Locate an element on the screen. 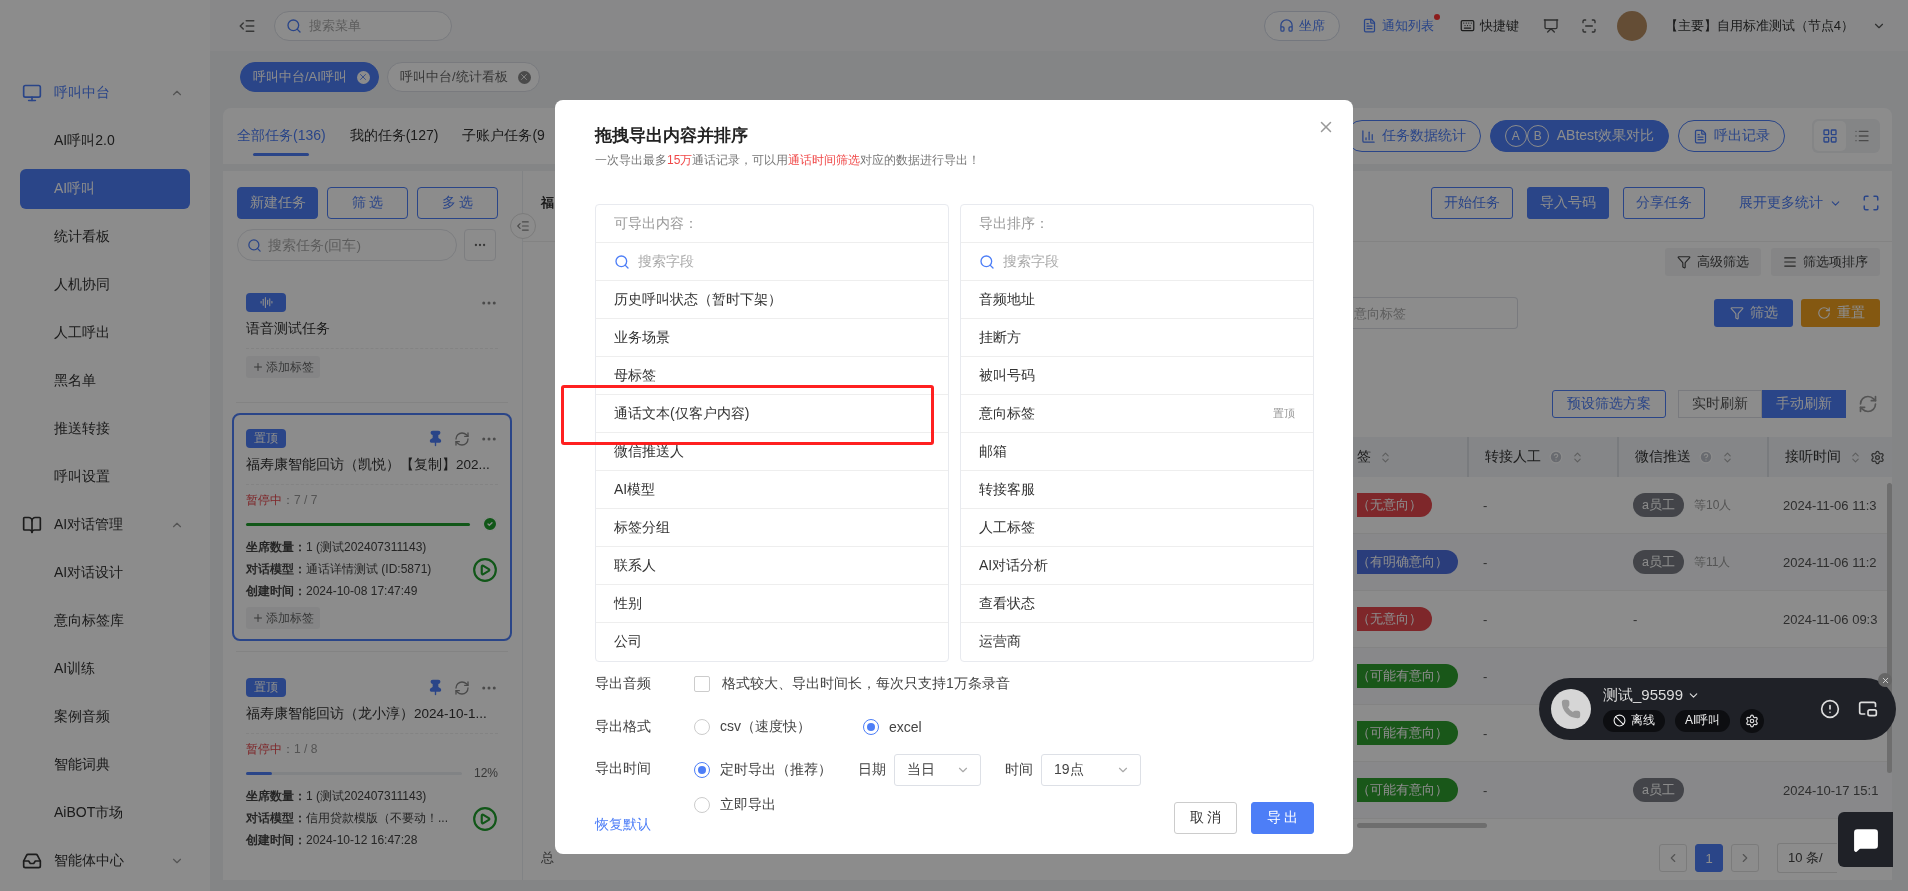 Image resolution: width=1908 pixels, height=891 pixels. field-item: 历史呼叫状态（暂时下架） is located at coordinates (772, 299).